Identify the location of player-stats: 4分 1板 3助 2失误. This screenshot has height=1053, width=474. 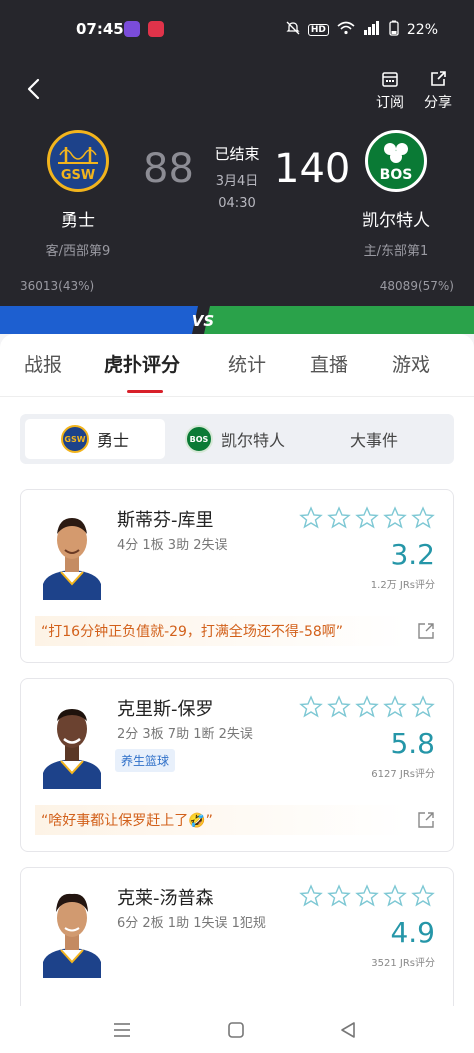
(172, 545).